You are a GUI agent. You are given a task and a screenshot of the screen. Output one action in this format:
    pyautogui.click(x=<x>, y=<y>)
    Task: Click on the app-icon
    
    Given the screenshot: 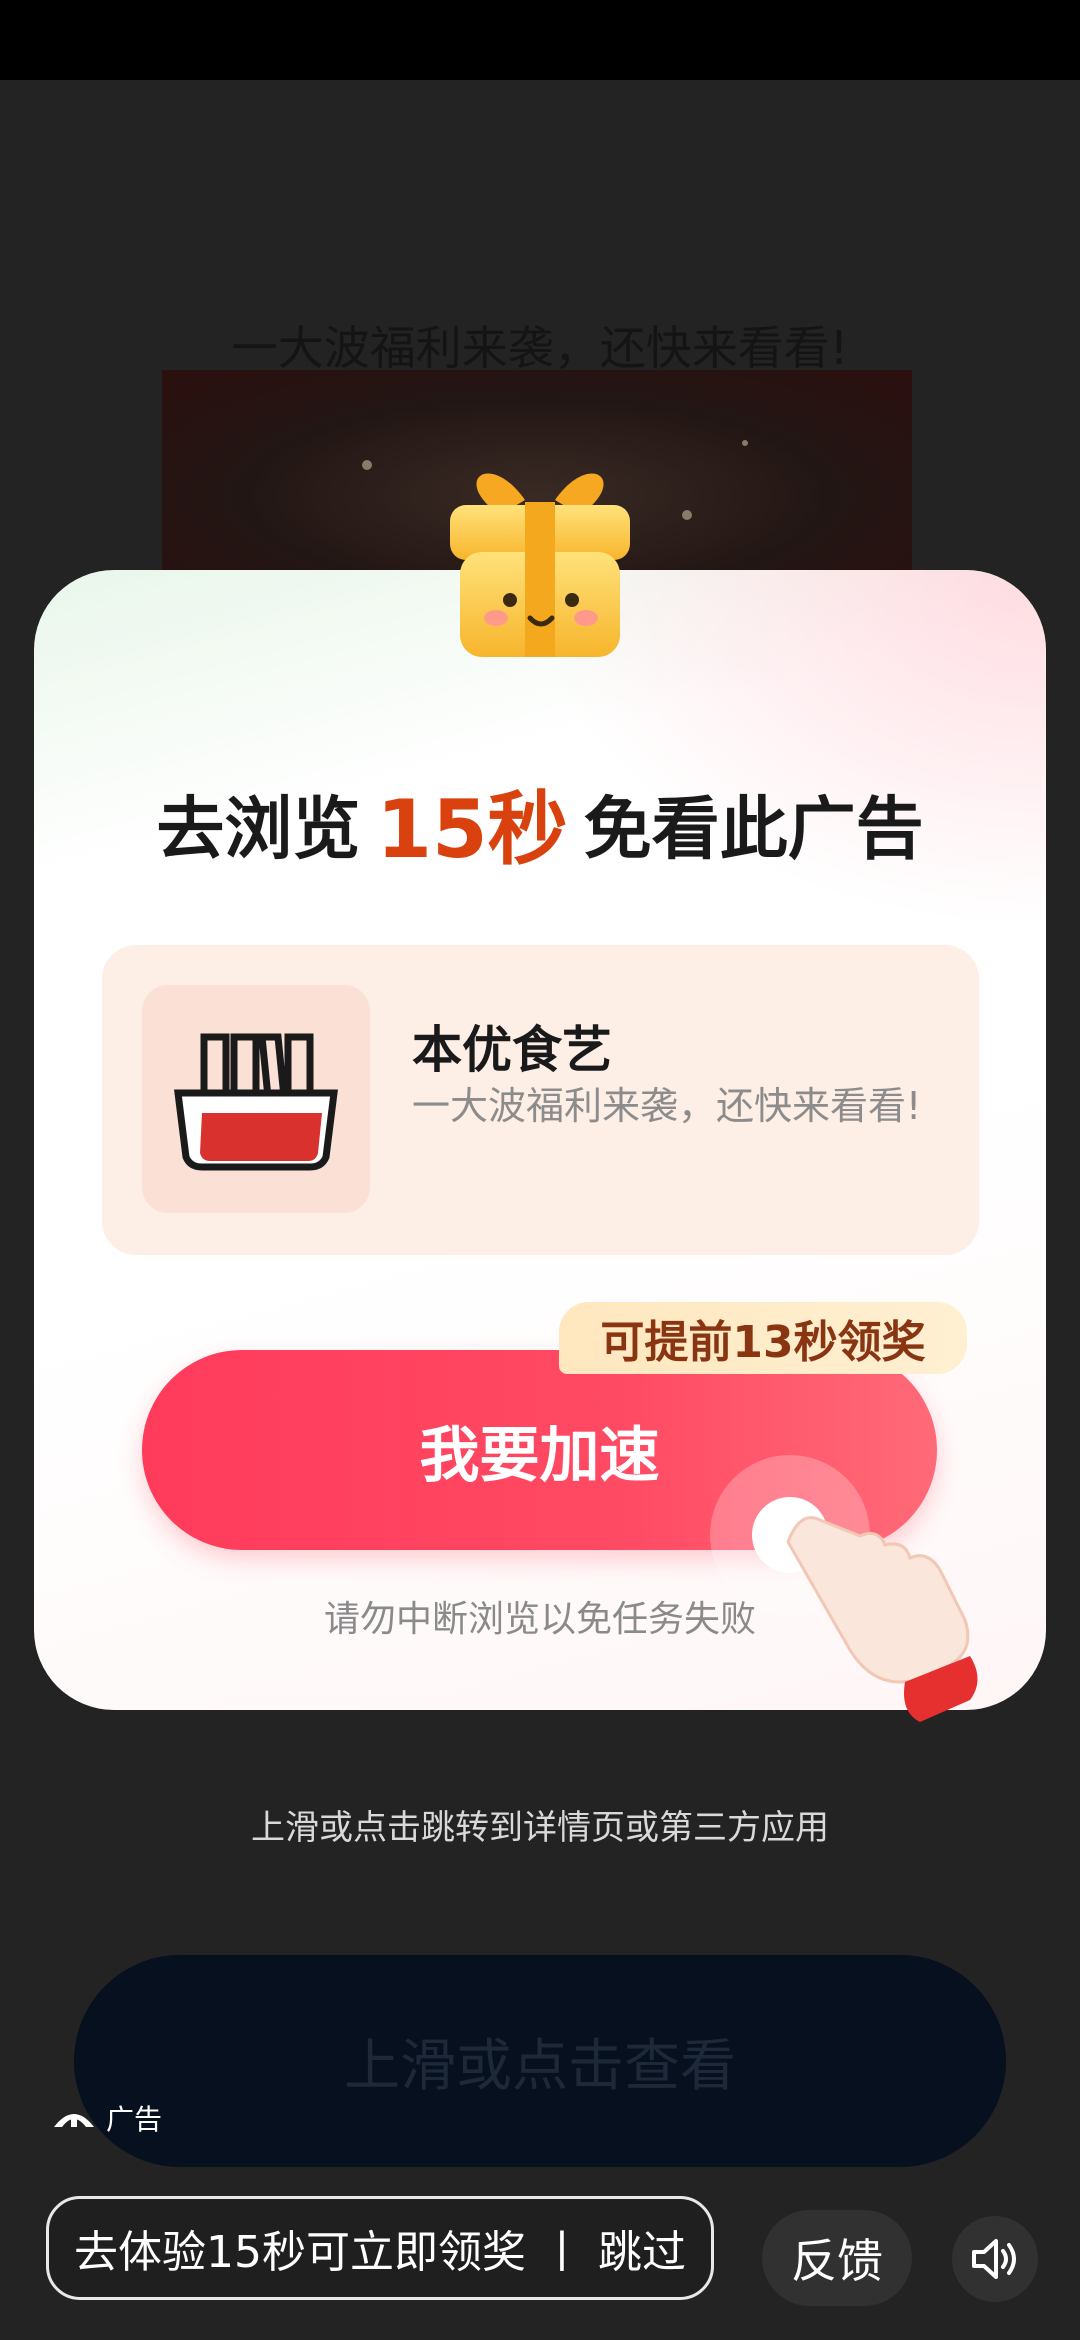 What is the action you would take?
    pyautogui.click(x=256, y=1099)
    